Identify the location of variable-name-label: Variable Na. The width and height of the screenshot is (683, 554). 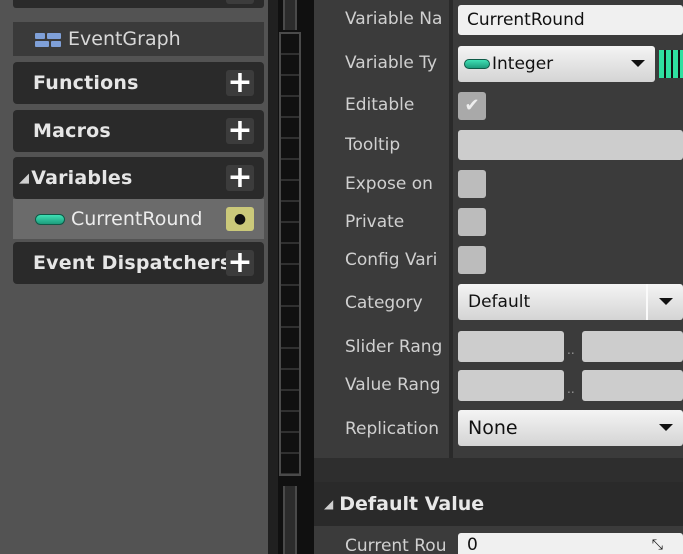
(394, 19).